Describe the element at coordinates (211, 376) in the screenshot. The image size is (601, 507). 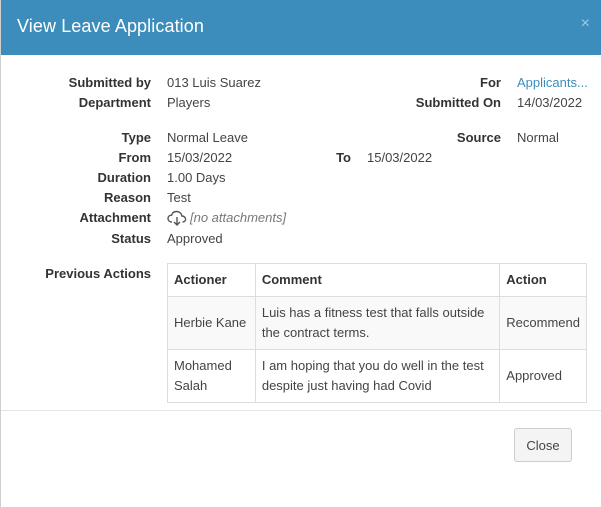
I see `actioner-cell: Mohamed Salah` at that location.